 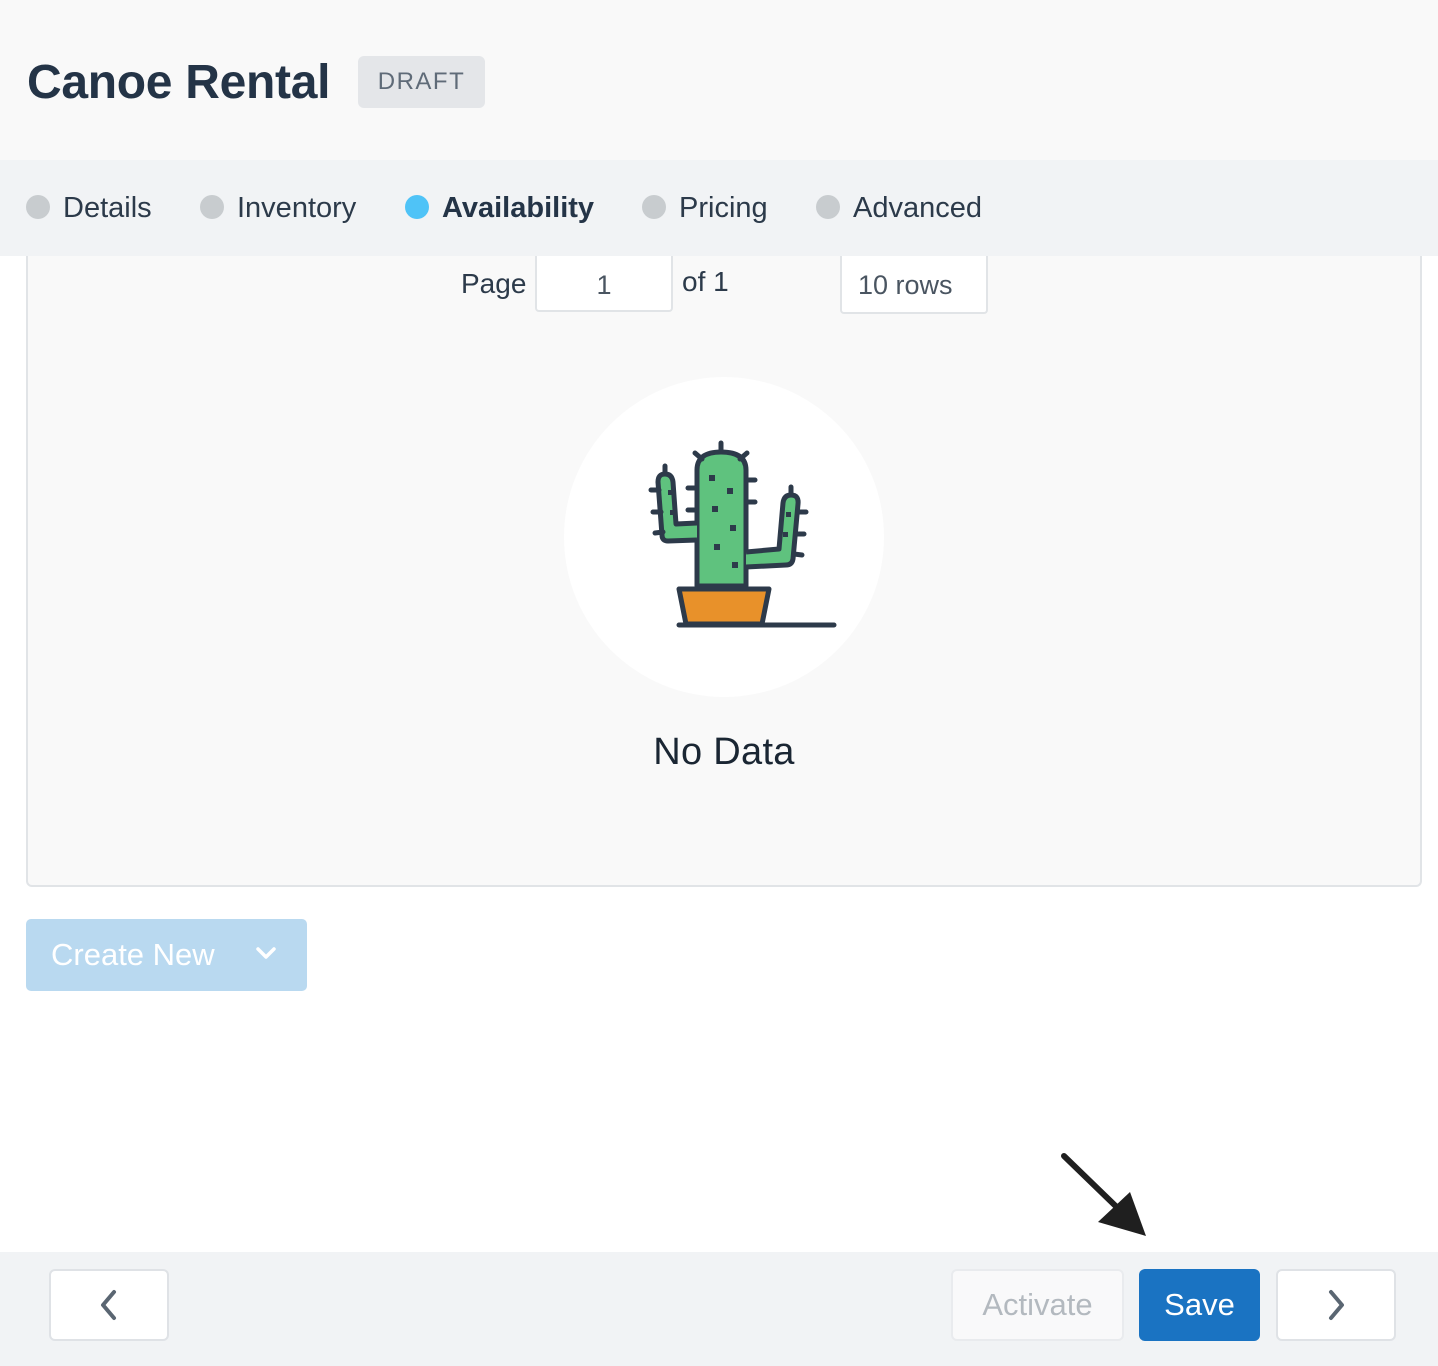 What do you see at coordinates (518, 208) in the screenshot?
I see `tab-label: Availability` at bounding box center [518, 208].